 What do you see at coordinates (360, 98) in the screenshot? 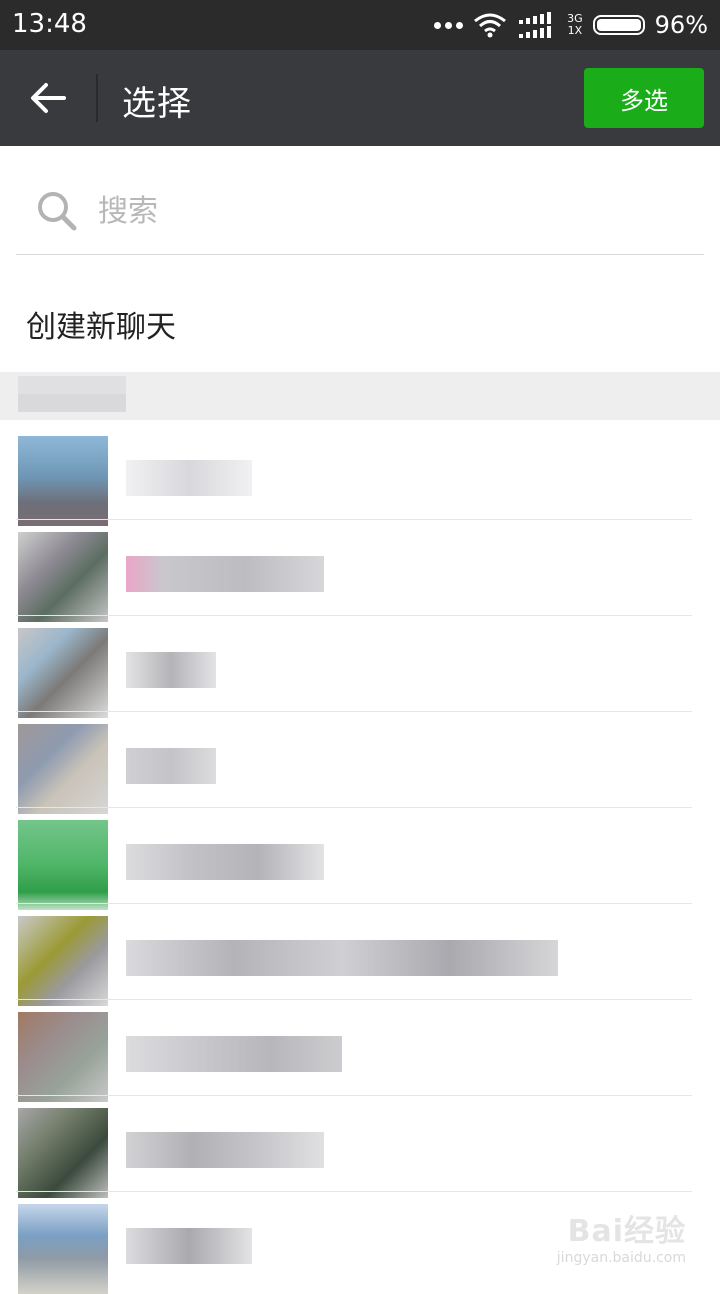
I see `app-header: 选择 多选` at bounding box center [360, 98].